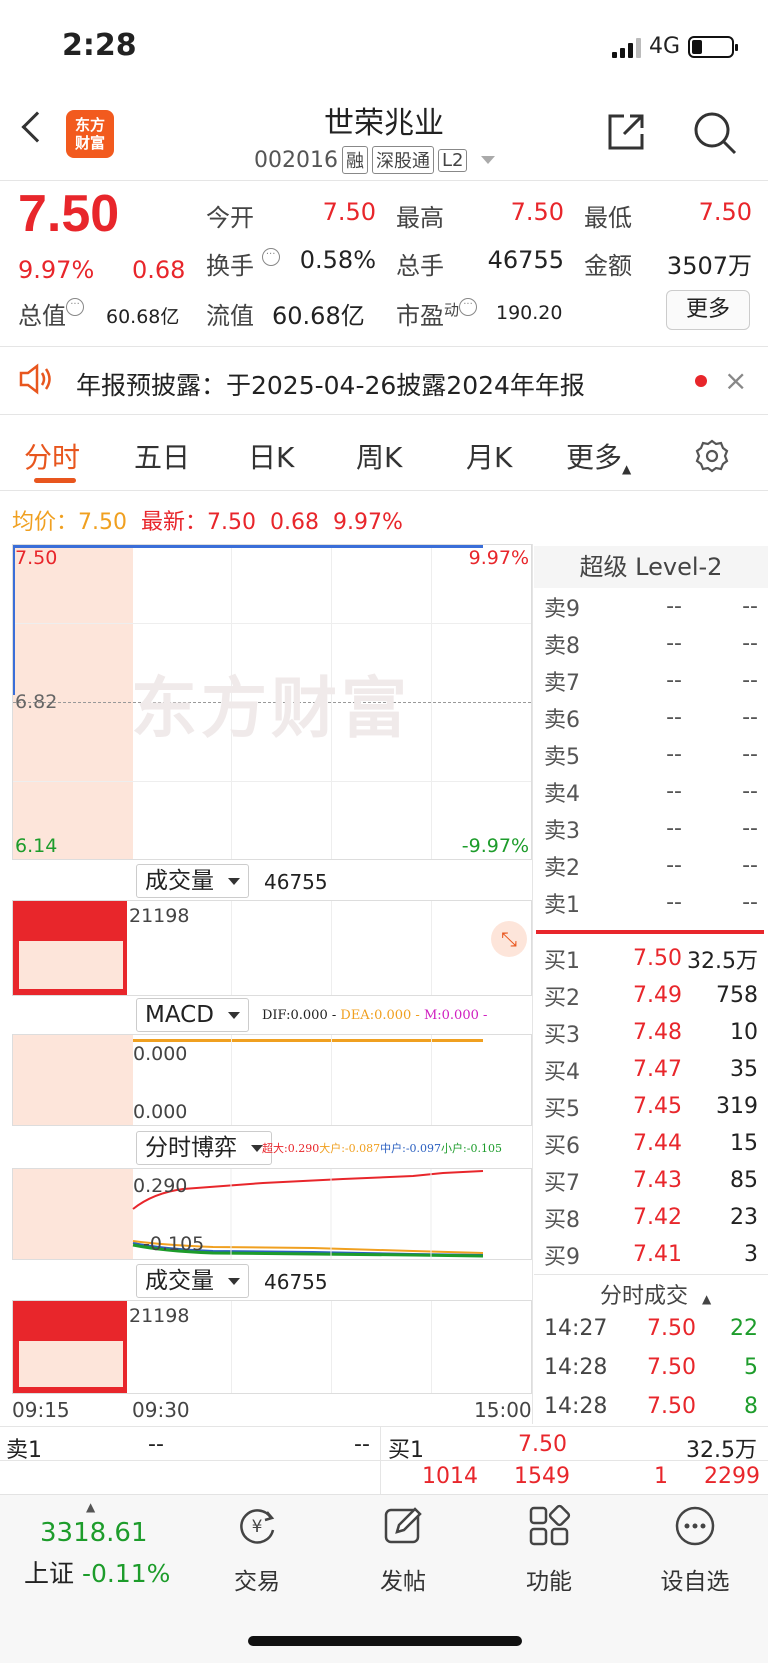 Image resolution: width=768 pixels, height=1663 pixels. I want to click on volume-chart: 21198 ⤡, so click(272, 948).